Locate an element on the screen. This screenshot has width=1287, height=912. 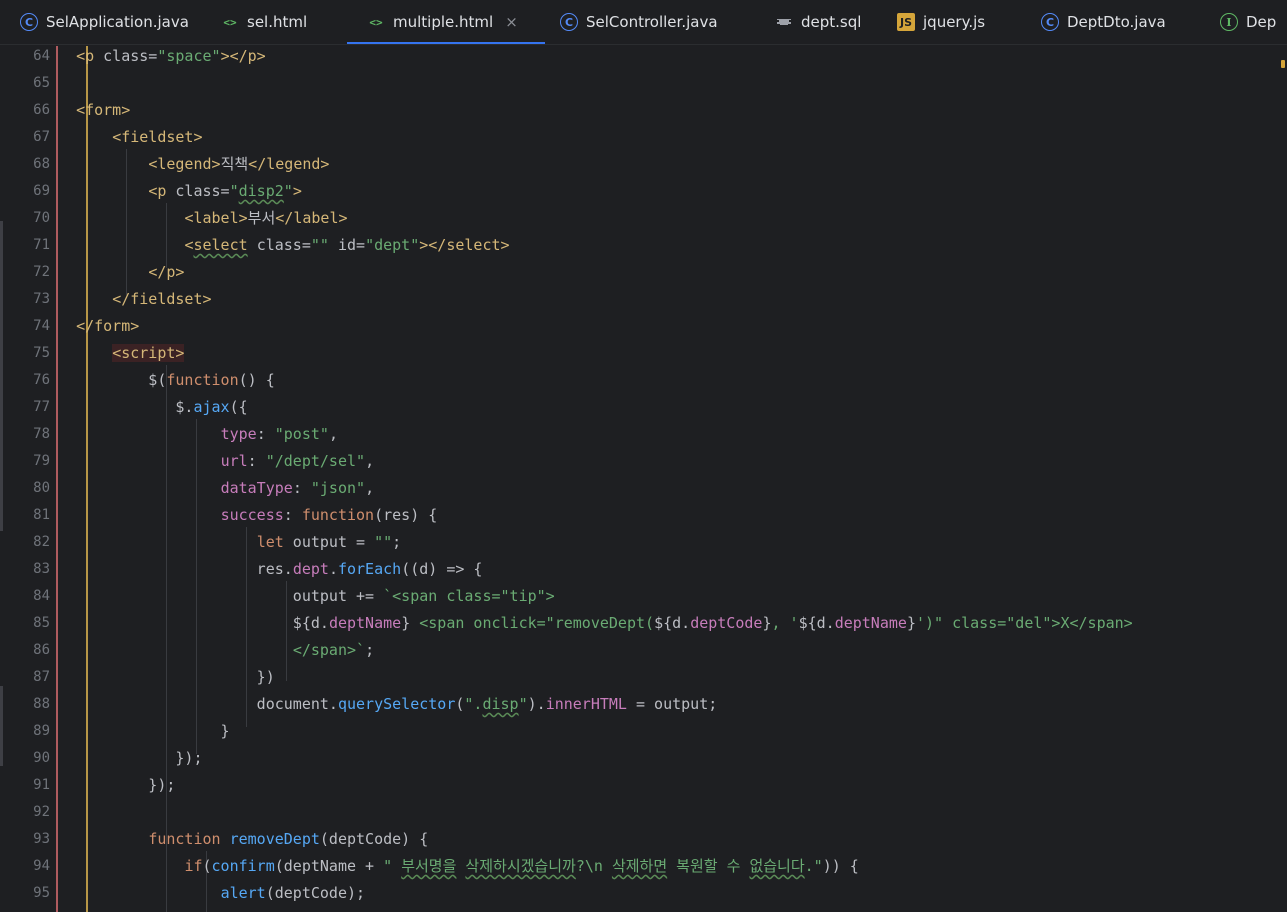
line-number: 87 is located at coordinates (41, 677).